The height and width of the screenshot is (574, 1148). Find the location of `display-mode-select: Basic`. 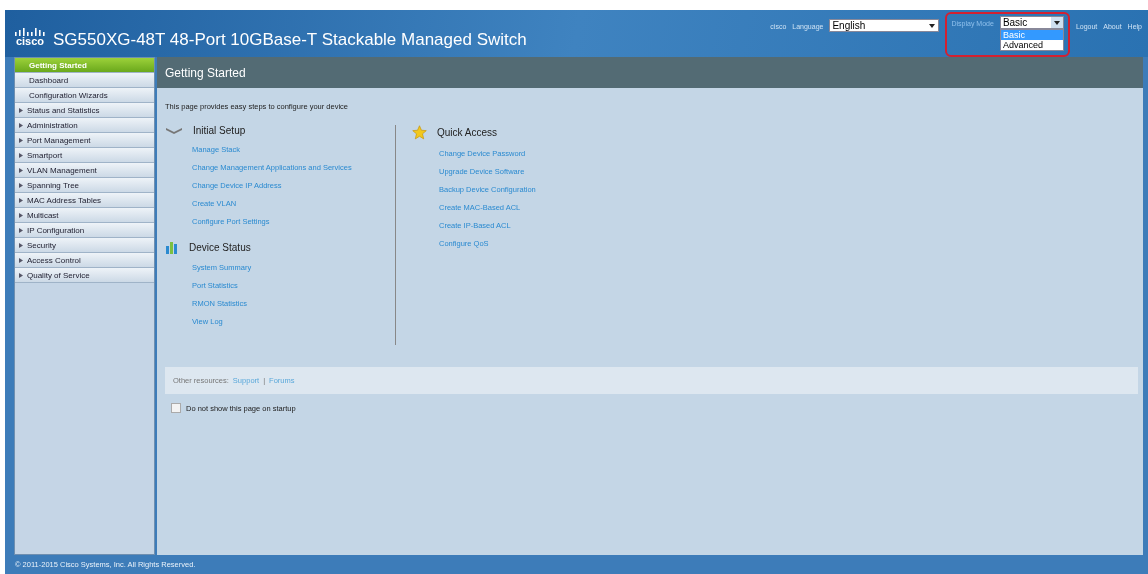

display-mode-select: Basic is located at coordinates (1031, 22).